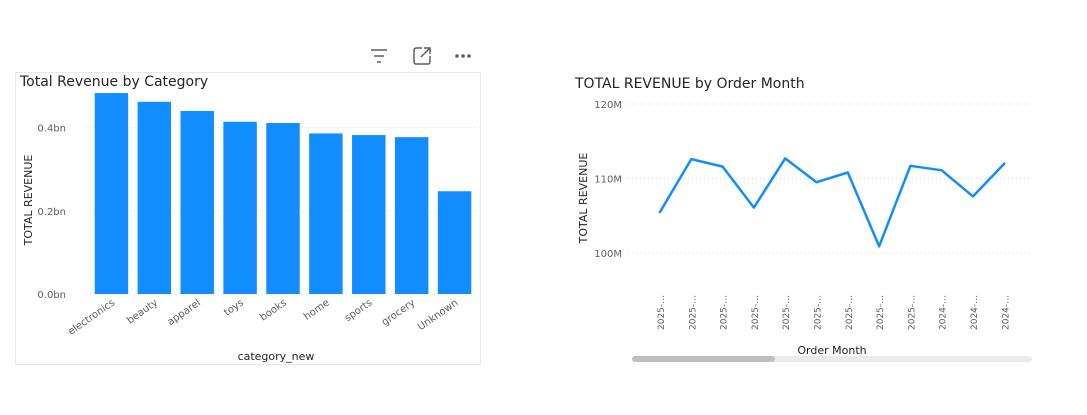  Describe the element at coordinates (28, 201) in the screenshot. I see `bar-y-axis-title: TOTAL REVENUE` at that location.